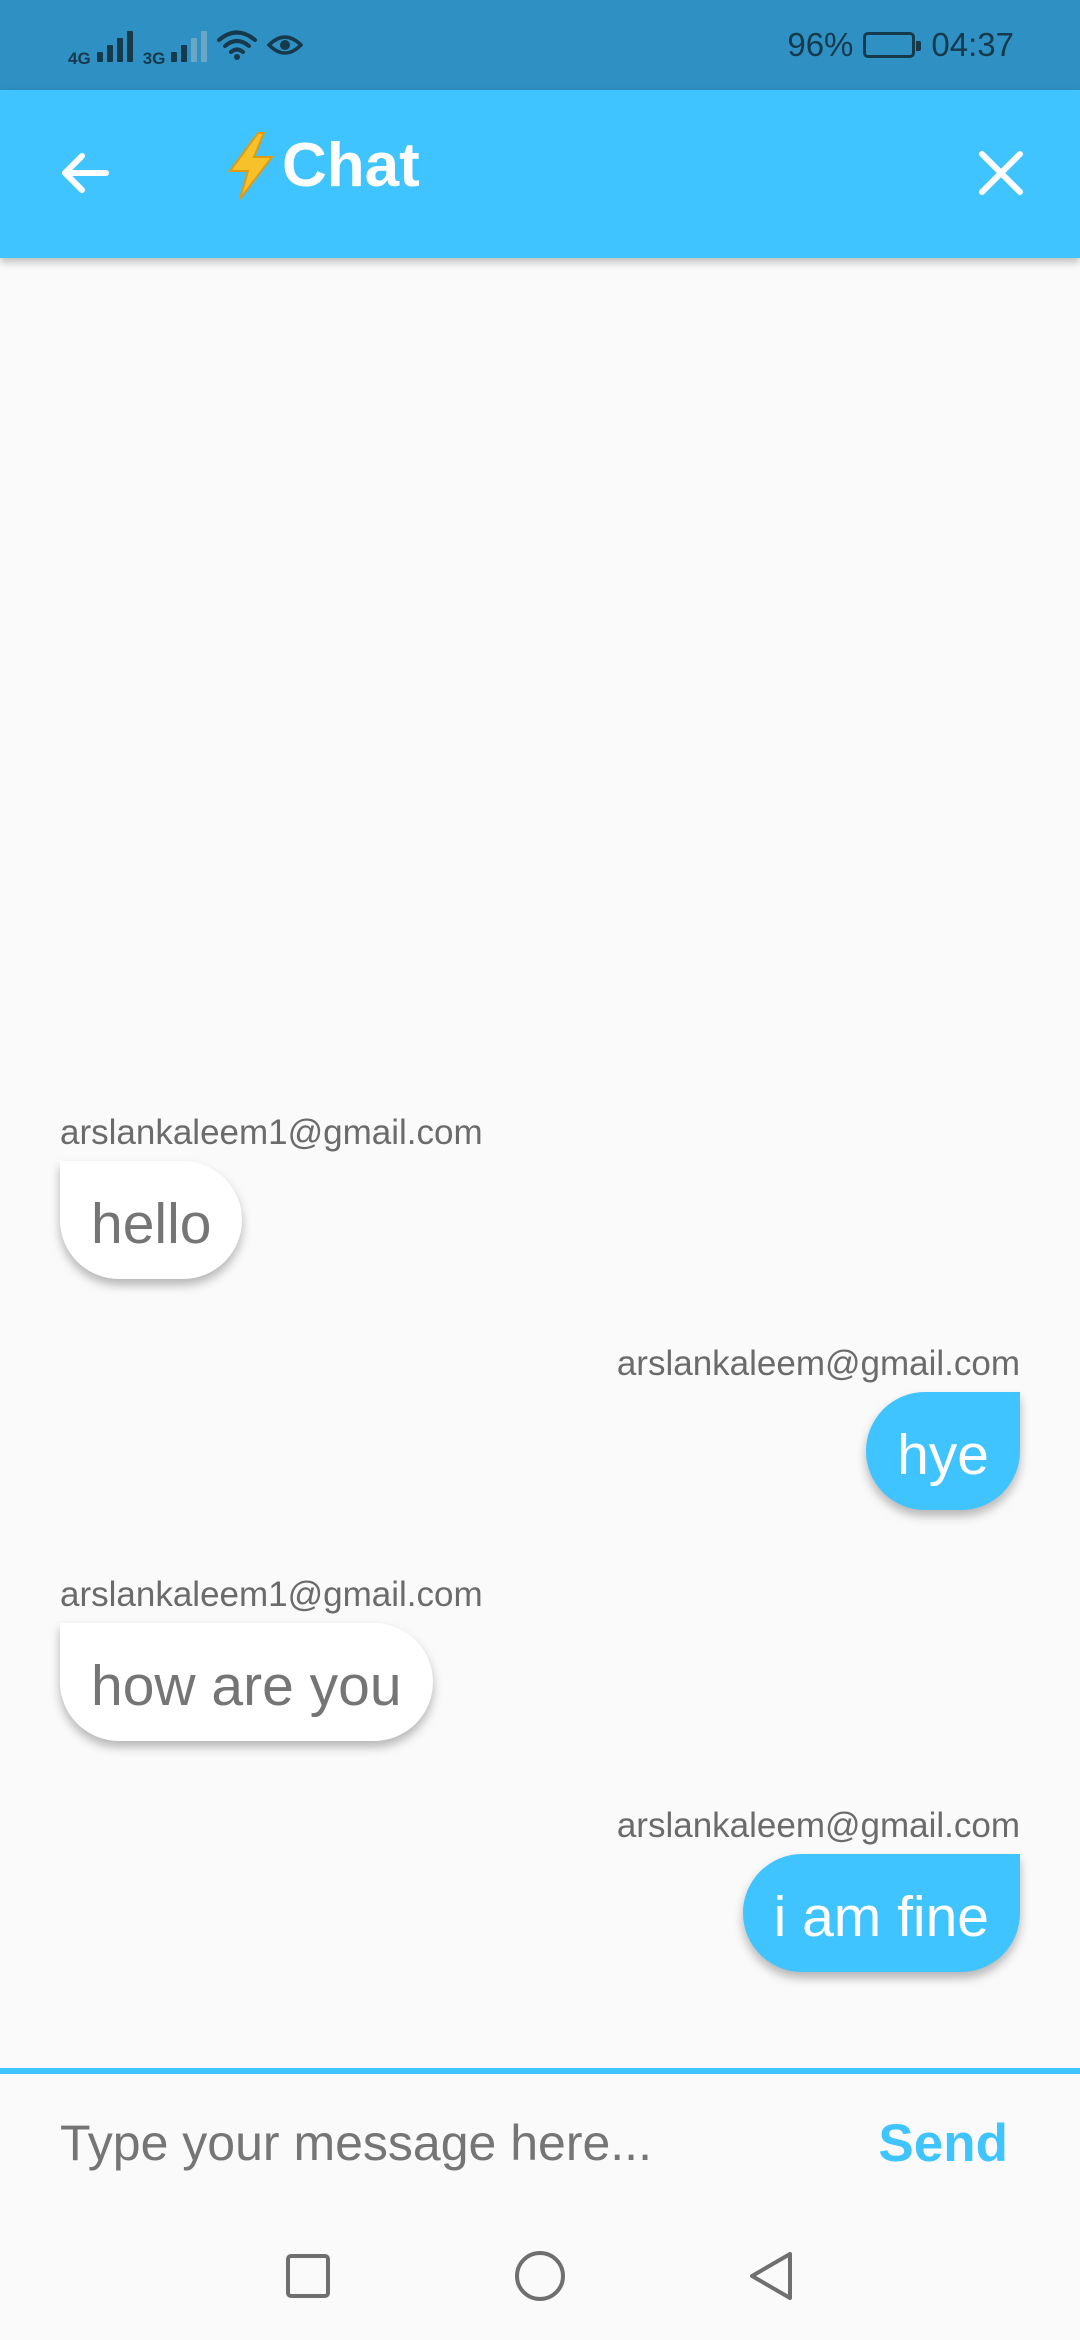  I want to click on message-bubble: how are you, so click(246, 1682).